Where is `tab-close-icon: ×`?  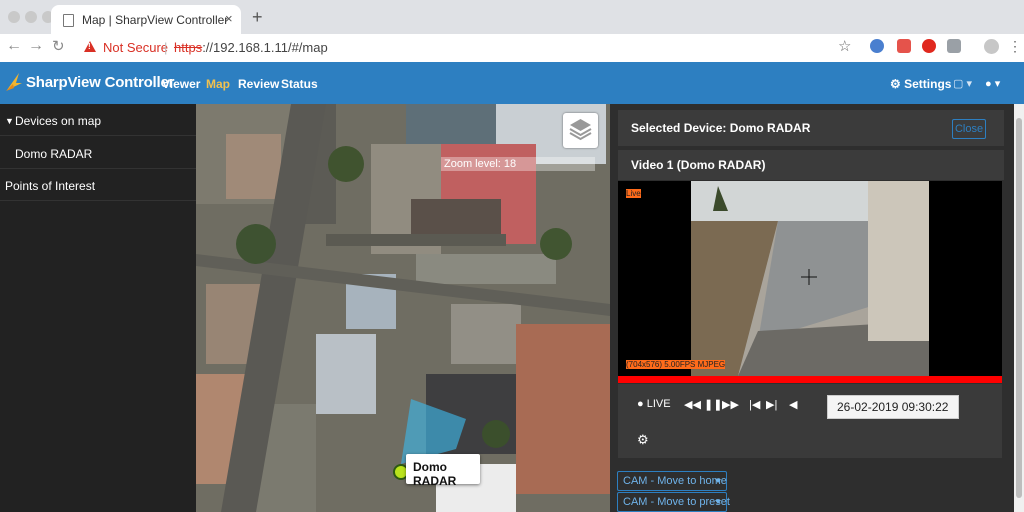 tab-close-icon: × is located at coordinates (229, 18).